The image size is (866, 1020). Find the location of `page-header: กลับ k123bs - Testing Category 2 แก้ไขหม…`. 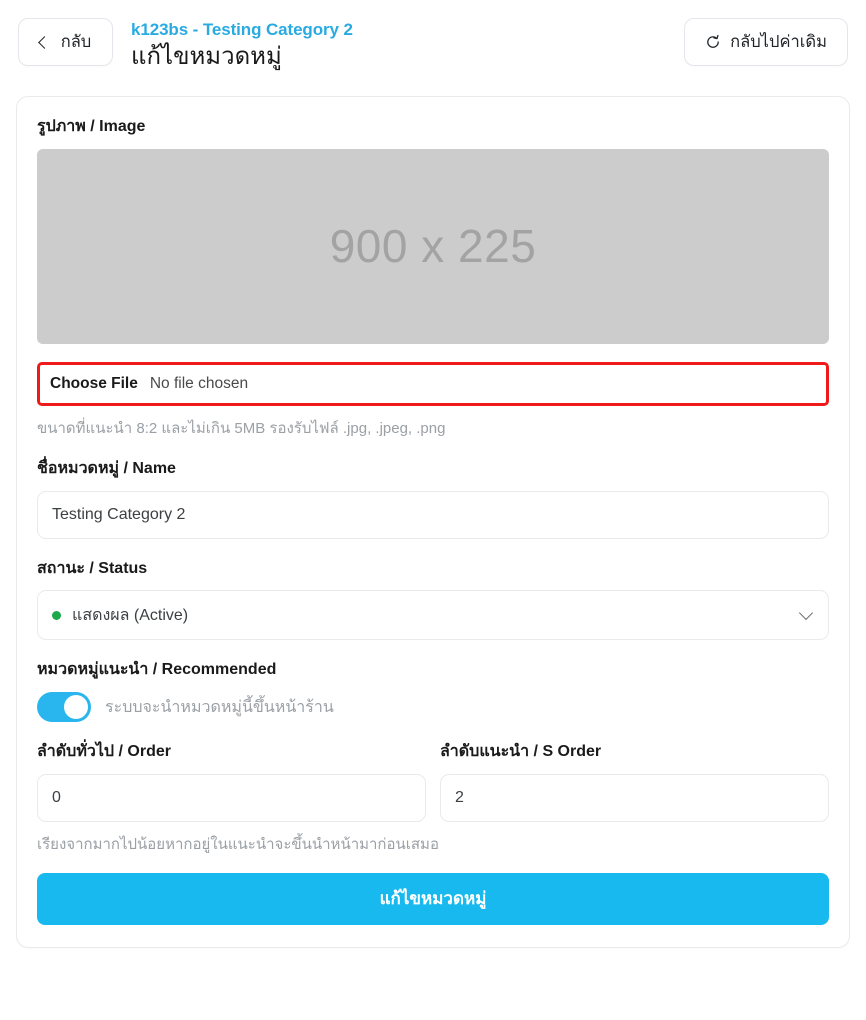

page-header: กลับ k123bs - Testing Category 2 แก้ไขหม… is located at coordinates (433, 46).